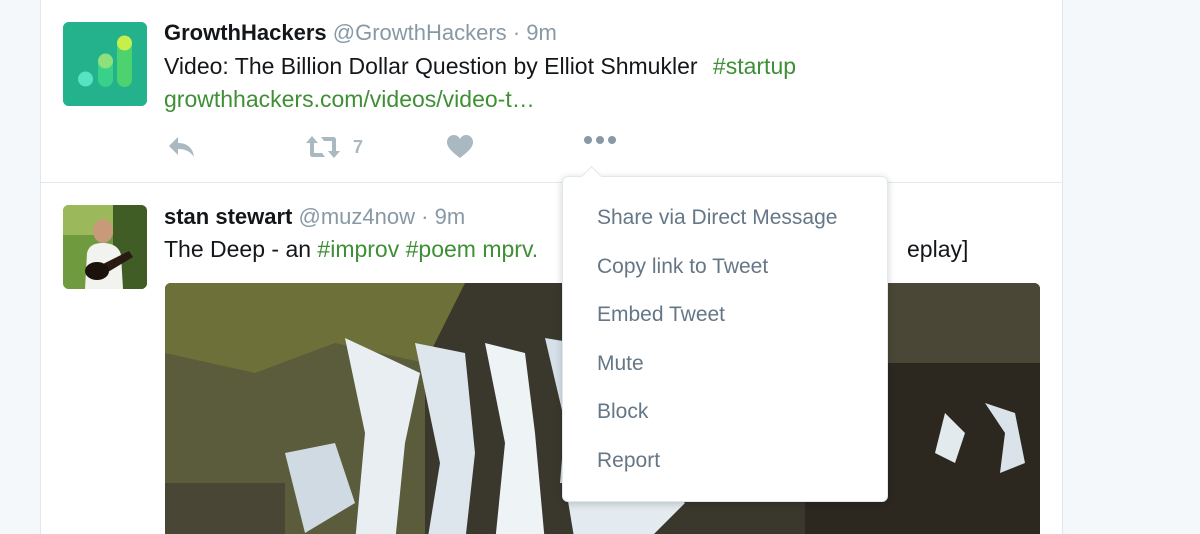 This screenshot has width=1200, height=534. What do you see at coordinates (358, 249) in the screenshot?
I see `hashtag-link: #improv` at bounding box center [358, 249].